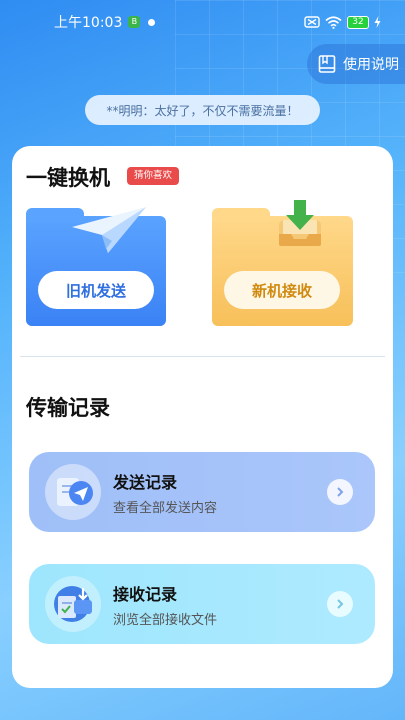  Describe the element at coordinates (152, 22) in the screenshot. I see `notification-dot` at that location.